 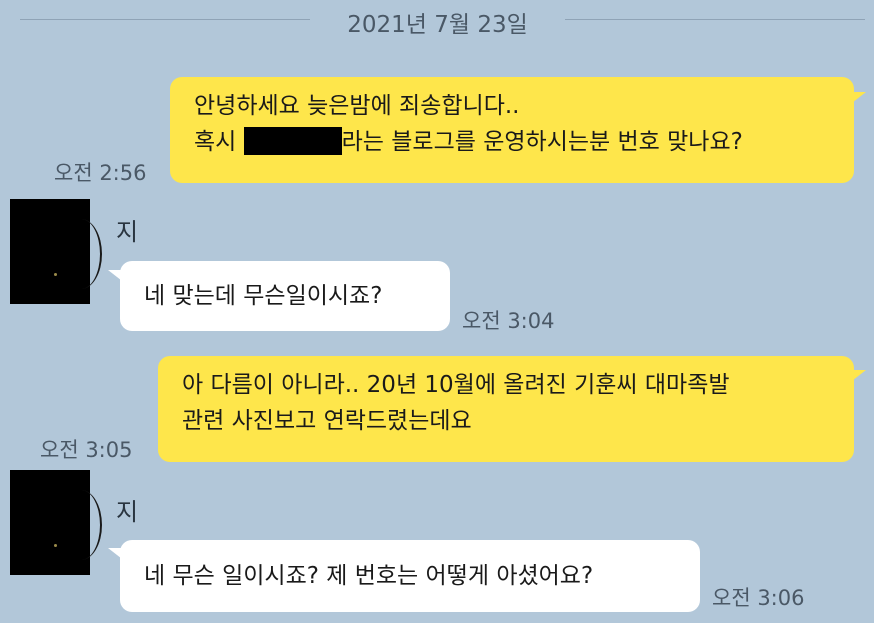 I want to click on redacted-blog-name, so click(x=292, y=140).